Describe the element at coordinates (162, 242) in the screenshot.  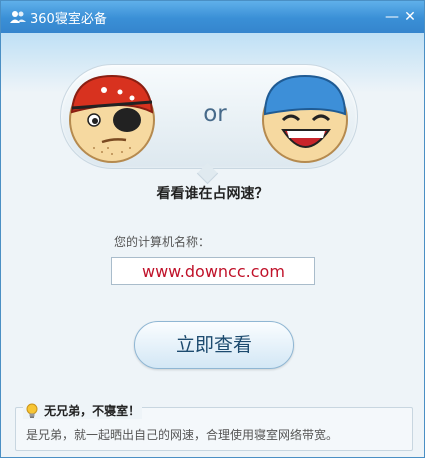
I see `computer-name-label: 您的计算机名称：` at that location.